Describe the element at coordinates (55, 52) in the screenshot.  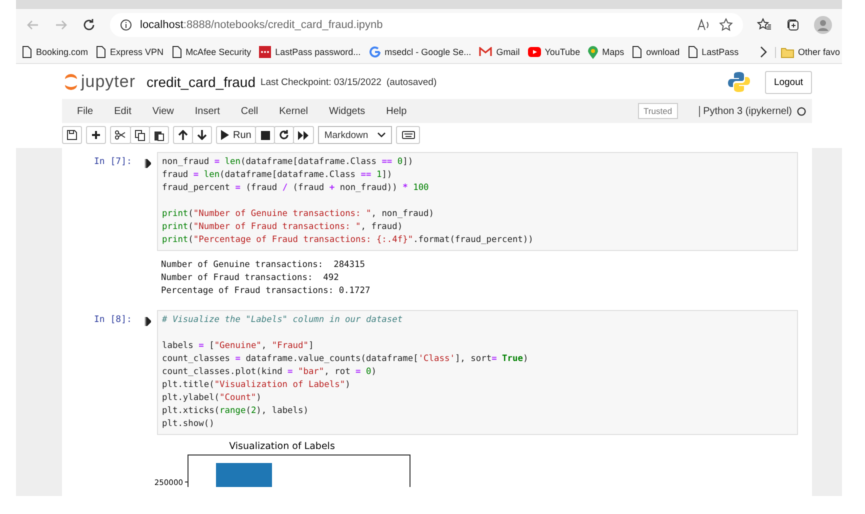
I see `bookmark-link: Booking.com` at that location.